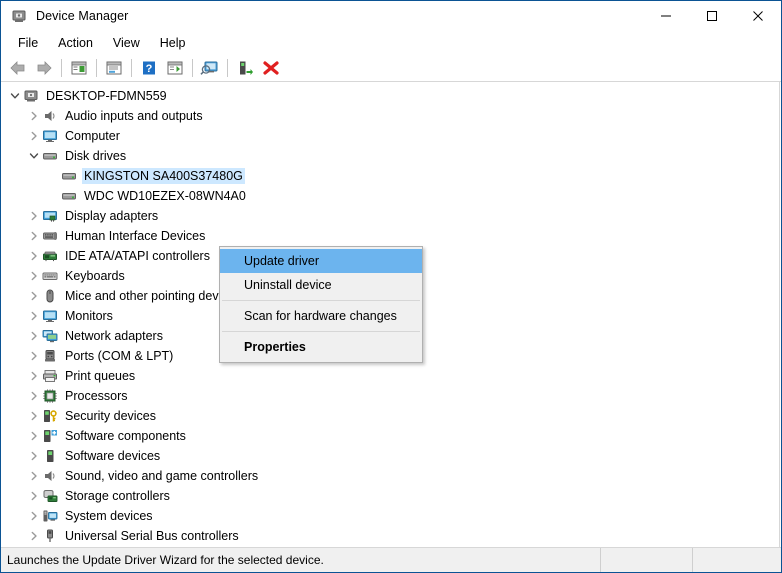 Image resolution: width=782 pixels, height=573 pixels. What do you see at coordinates (75, 43) in the screenshot?
I see `menu-action: Action` at bounding box center [75, 43].